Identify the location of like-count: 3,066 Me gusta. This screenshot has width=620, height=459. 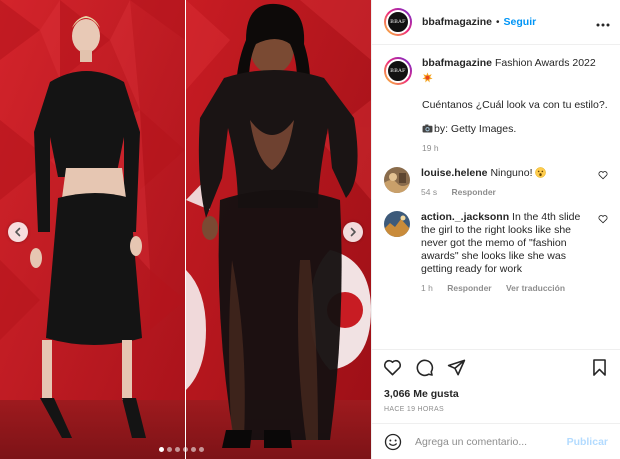
(496, 394).